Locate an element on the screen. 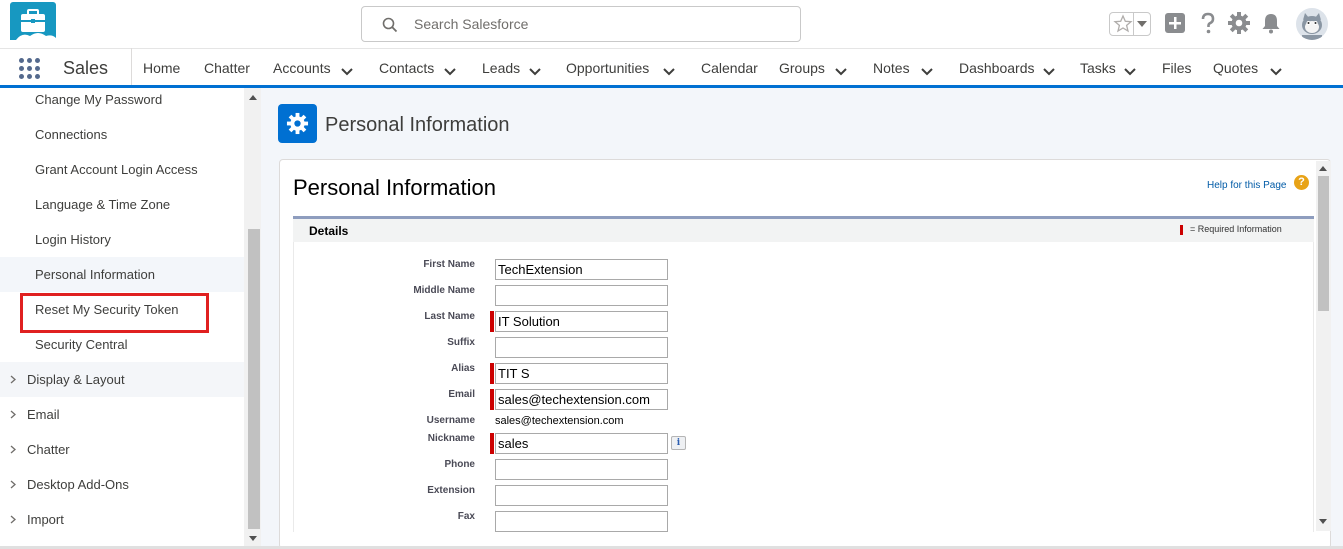 This screenshot has height=549, width=1343. sidebar-group-display-layout: Display & Layout is located at coordinates (122, 379).